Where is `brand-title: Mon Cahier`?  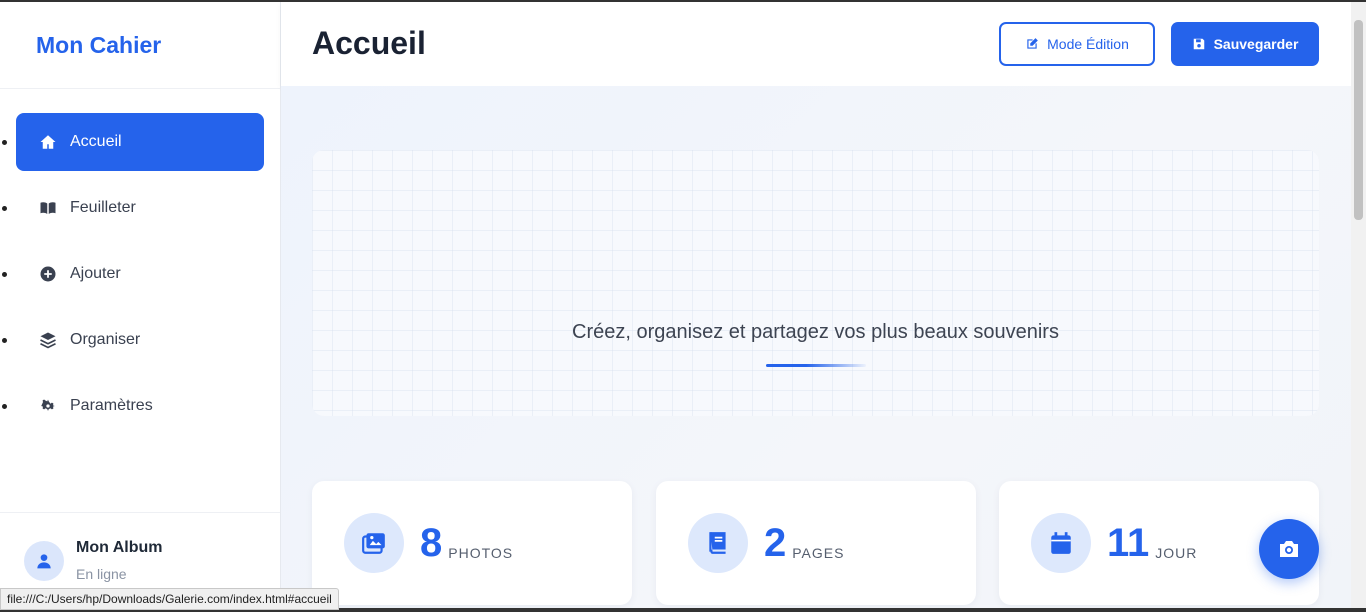 brand-title: Mon Cahier is located at coordinates (140, 45).